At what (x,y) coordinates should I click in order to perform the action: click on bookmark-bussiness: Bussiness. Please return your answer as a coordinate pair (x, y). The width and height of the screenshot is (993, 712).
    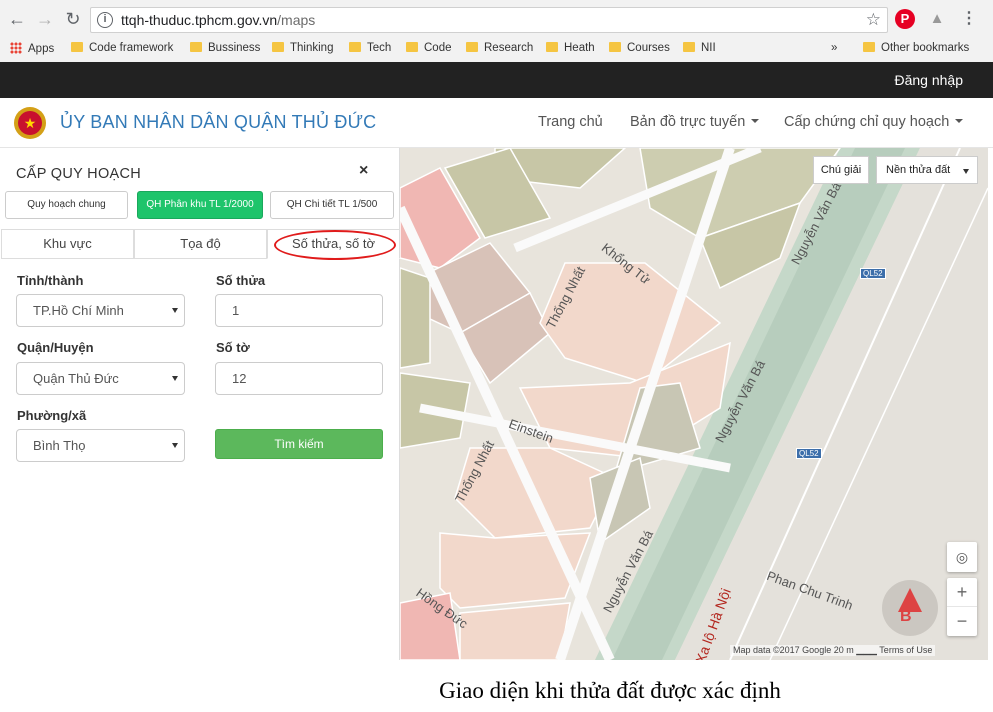
    Looking at the image, I should click on (225, 50).